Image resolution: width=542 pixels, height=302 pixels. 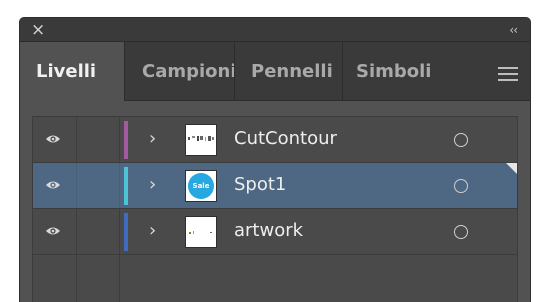 I want to click on tab-simboli: Simboli, so click(x=394, y=71).